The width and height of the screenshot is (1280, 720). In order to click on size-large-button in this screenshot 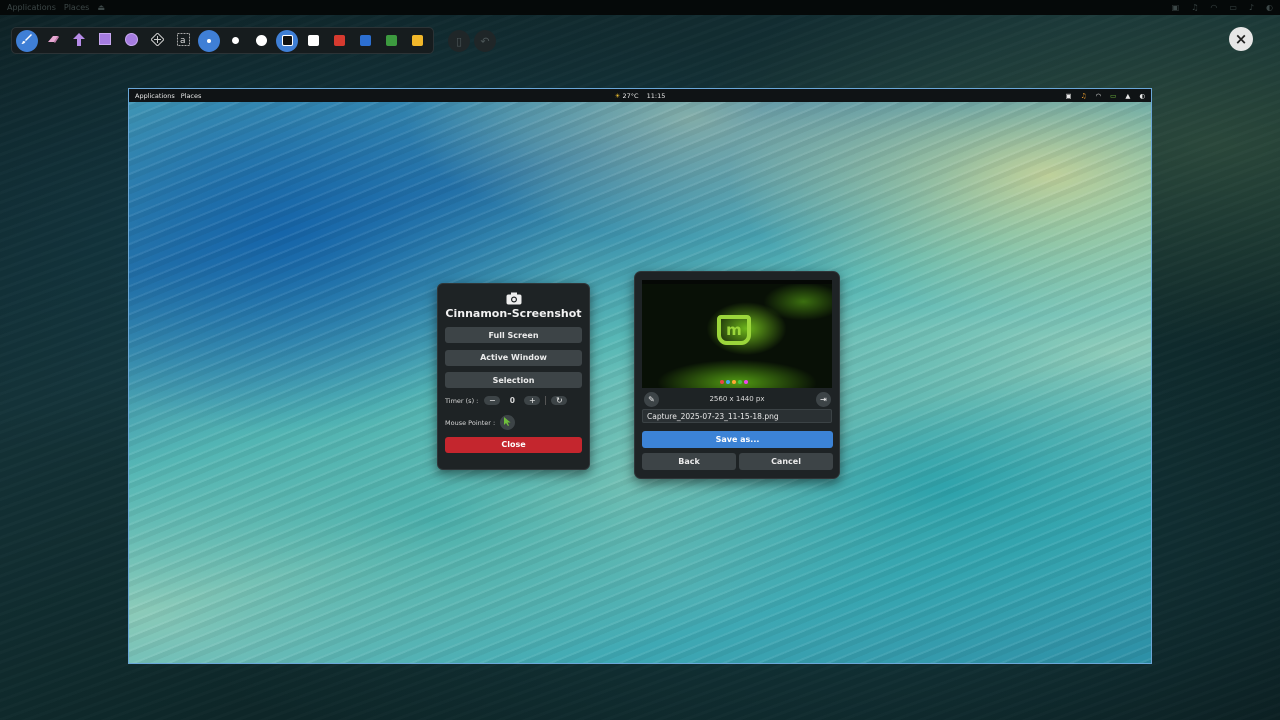, I will do `click(261, 41)`.